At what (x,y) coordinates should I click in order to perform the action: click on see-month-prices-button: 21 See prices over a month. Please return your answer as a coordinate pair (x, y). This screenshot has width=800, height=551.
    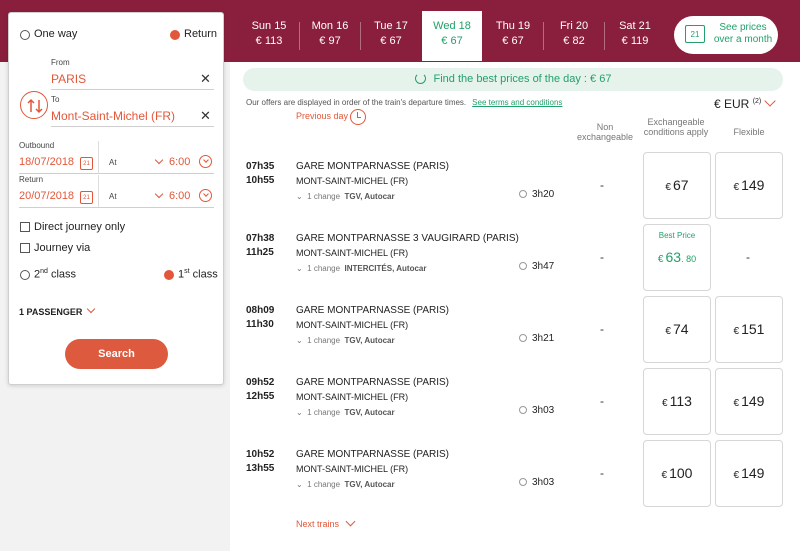
    Looking at the image, I should click on (726, 35).